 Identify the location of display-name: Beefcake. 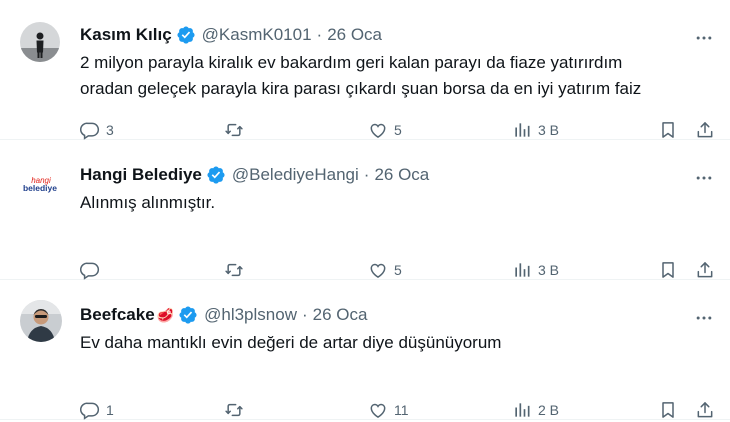
(117, 315).